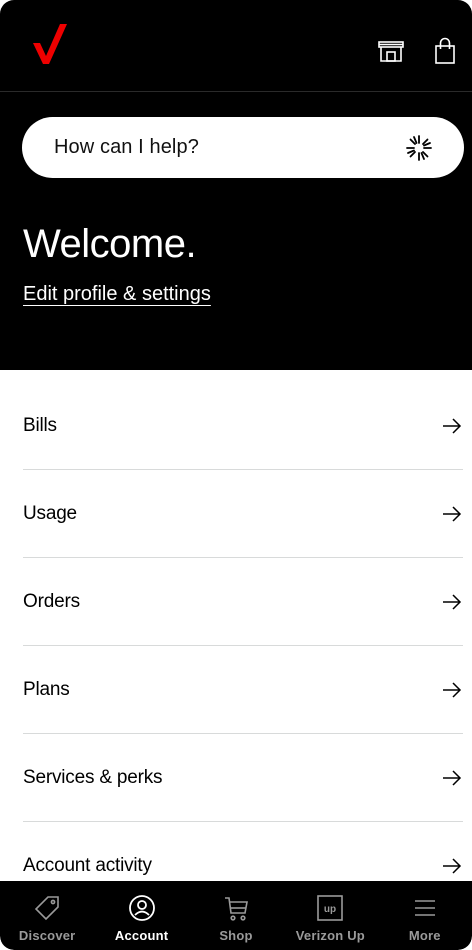  I want to click on checkmark-logo-icon, so click(49, 44).